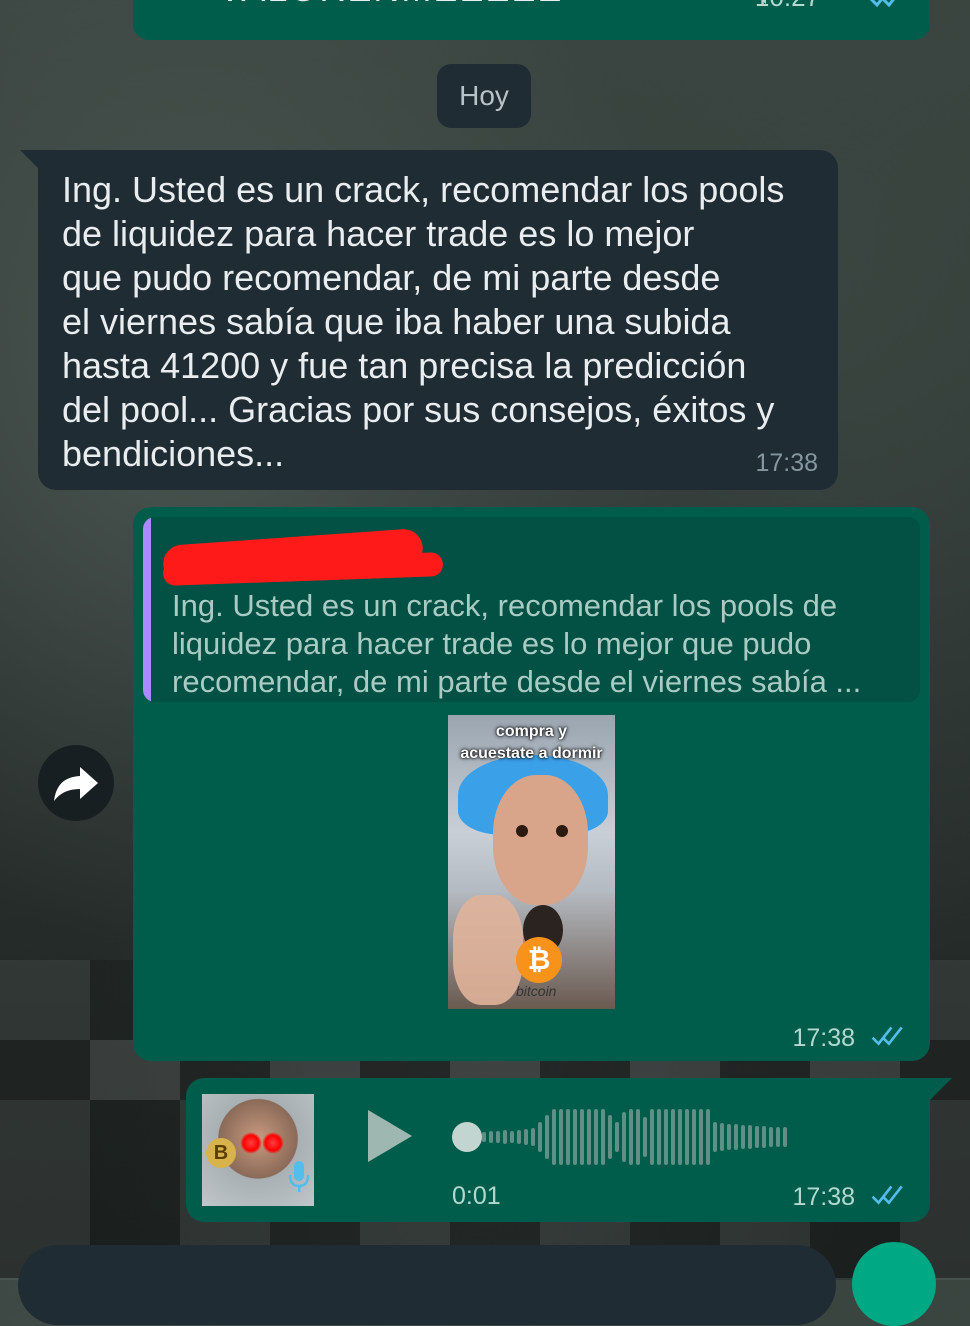 The width and height of the screenshot is (970, 1326). Describe the element at coordinates (536, 991) in the screenshot. I see `bitcoin-label: bitcoin` at that location.